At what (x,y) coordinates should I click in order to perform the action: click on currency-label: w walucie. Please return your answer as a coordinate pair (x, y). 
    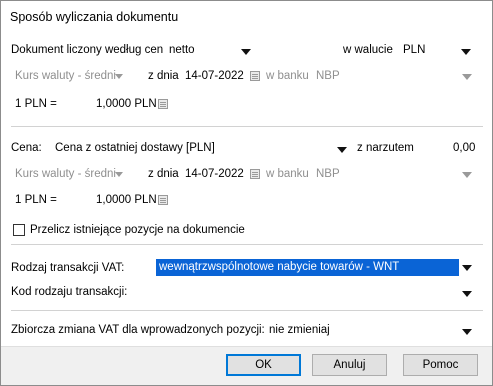
    Looking at the image, I should click on (368, 50).